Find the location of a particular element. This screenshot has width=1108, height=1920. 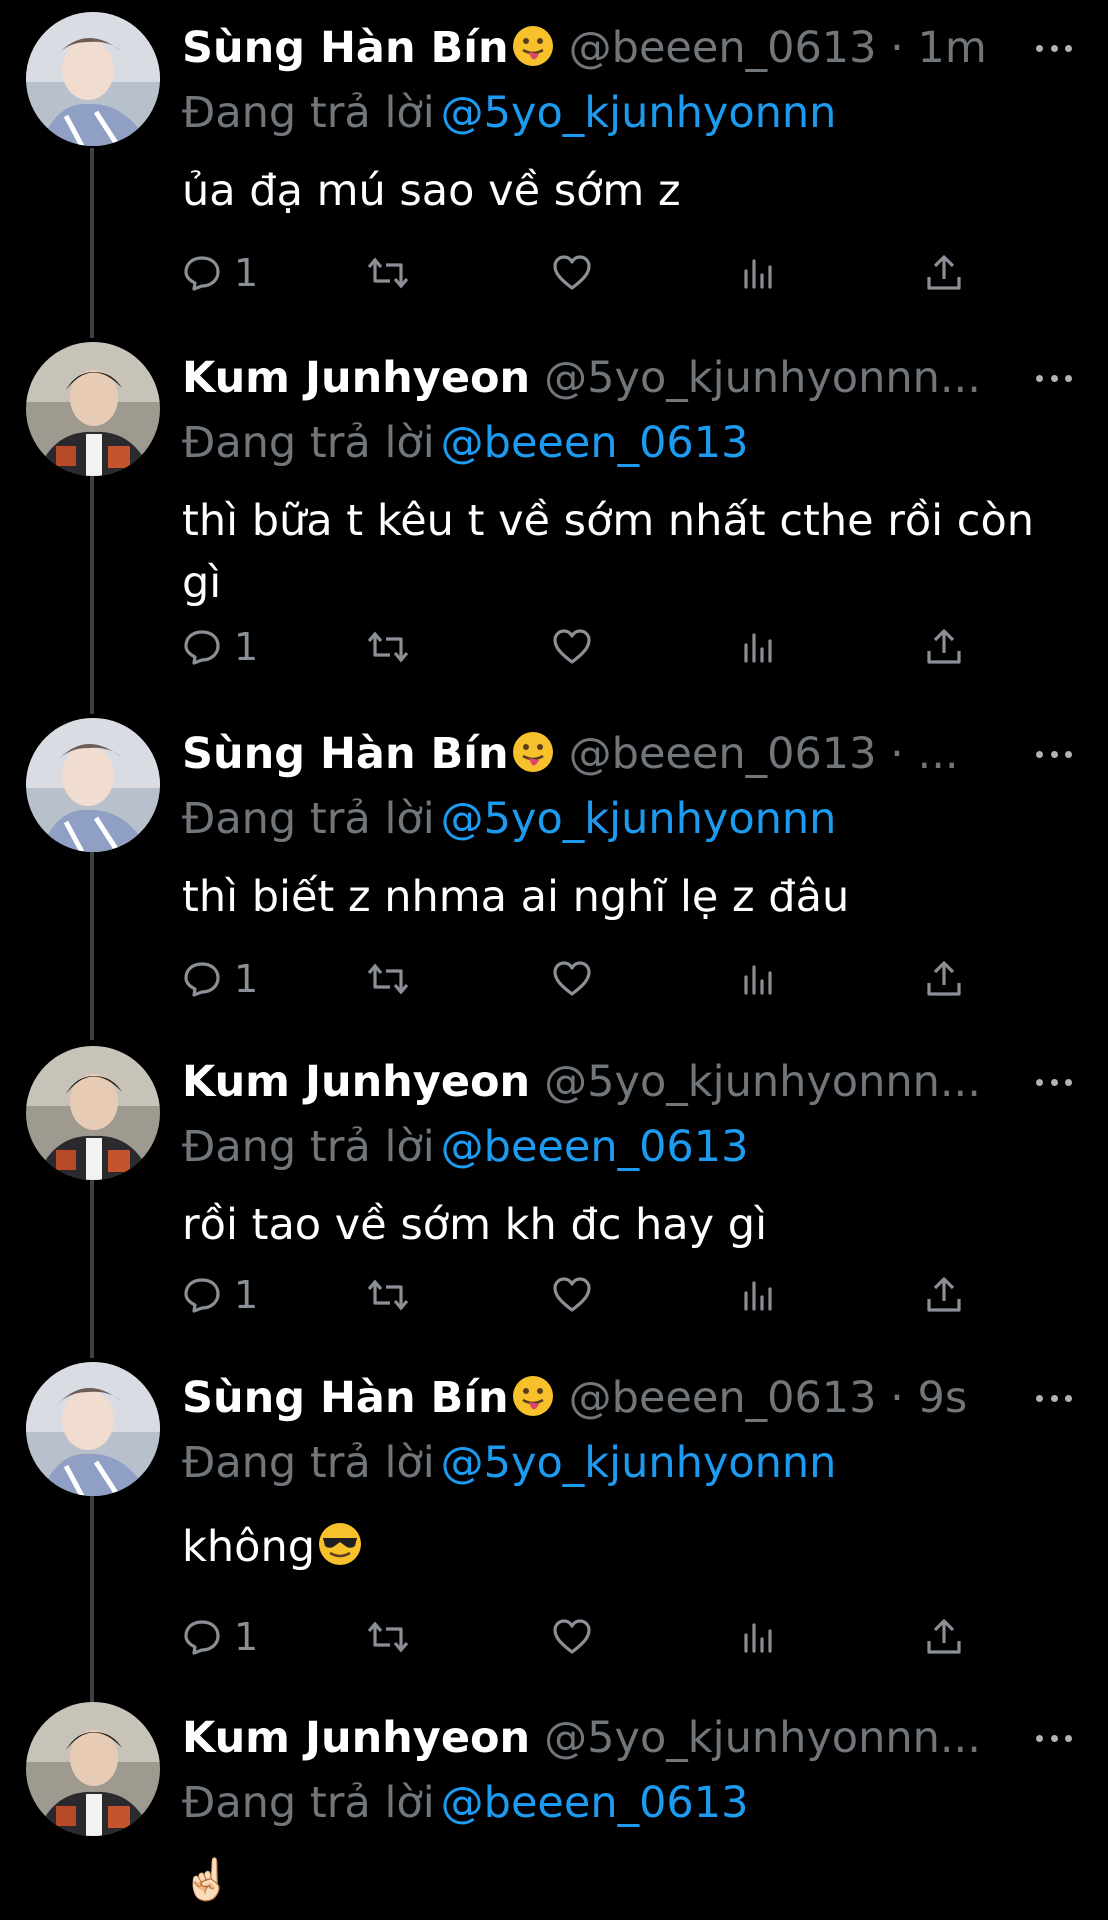

handle-and-time: @beeen_0613 · 9s is located at coordinates (768, 1398).